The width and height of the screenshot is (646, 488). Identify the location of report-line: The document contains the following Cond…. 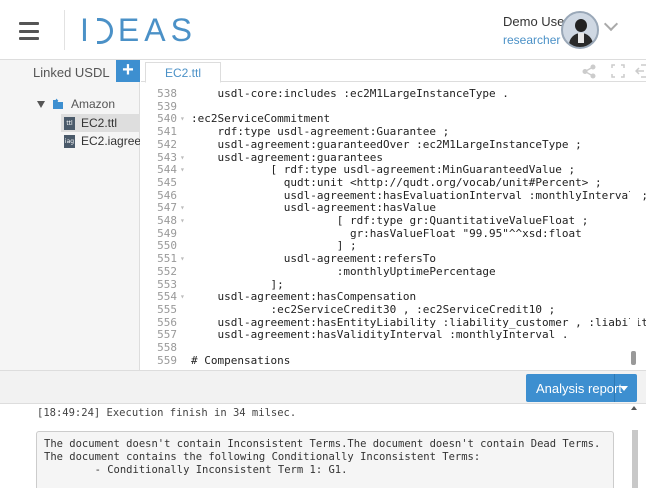
(262, 457).